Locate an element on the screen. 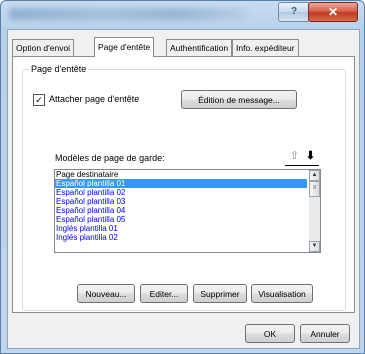 Image resolution: width=365 pixels, height=354 pixels. window-title-blurred is located at coordinates (129, 14).